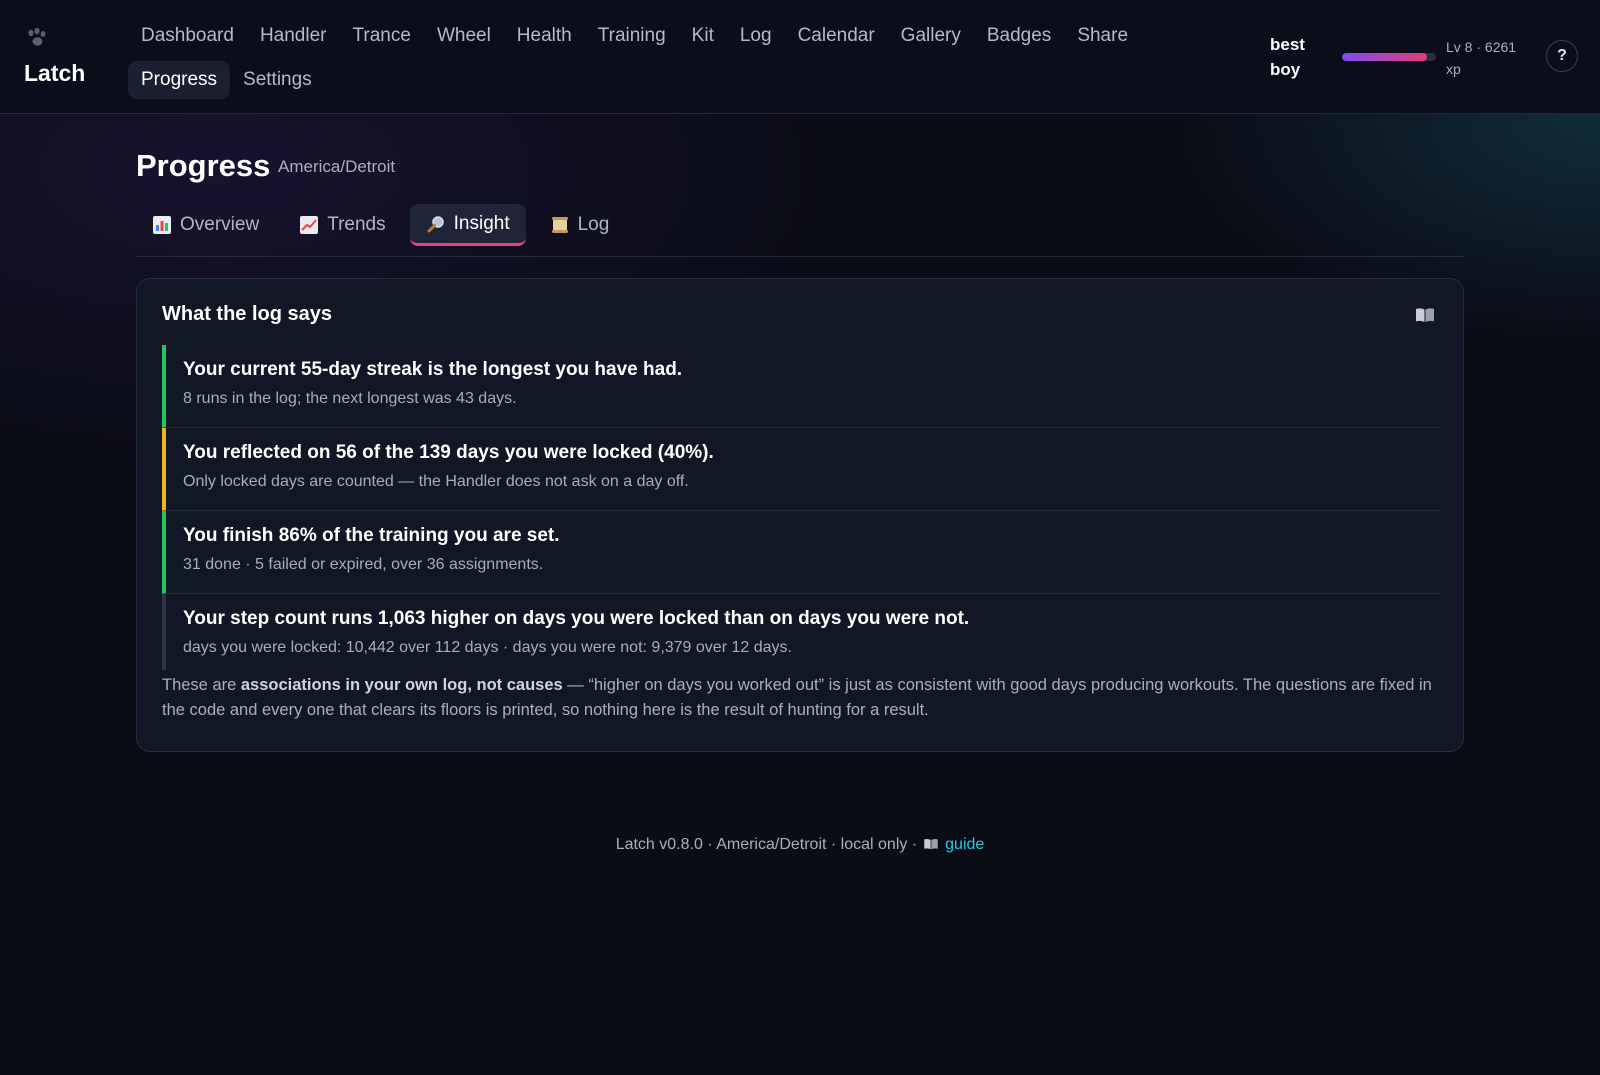  What do you see at coordinates (247, 314) in the screenshot?
I see `card-title: What the log says` at bounding box center [247, 314].